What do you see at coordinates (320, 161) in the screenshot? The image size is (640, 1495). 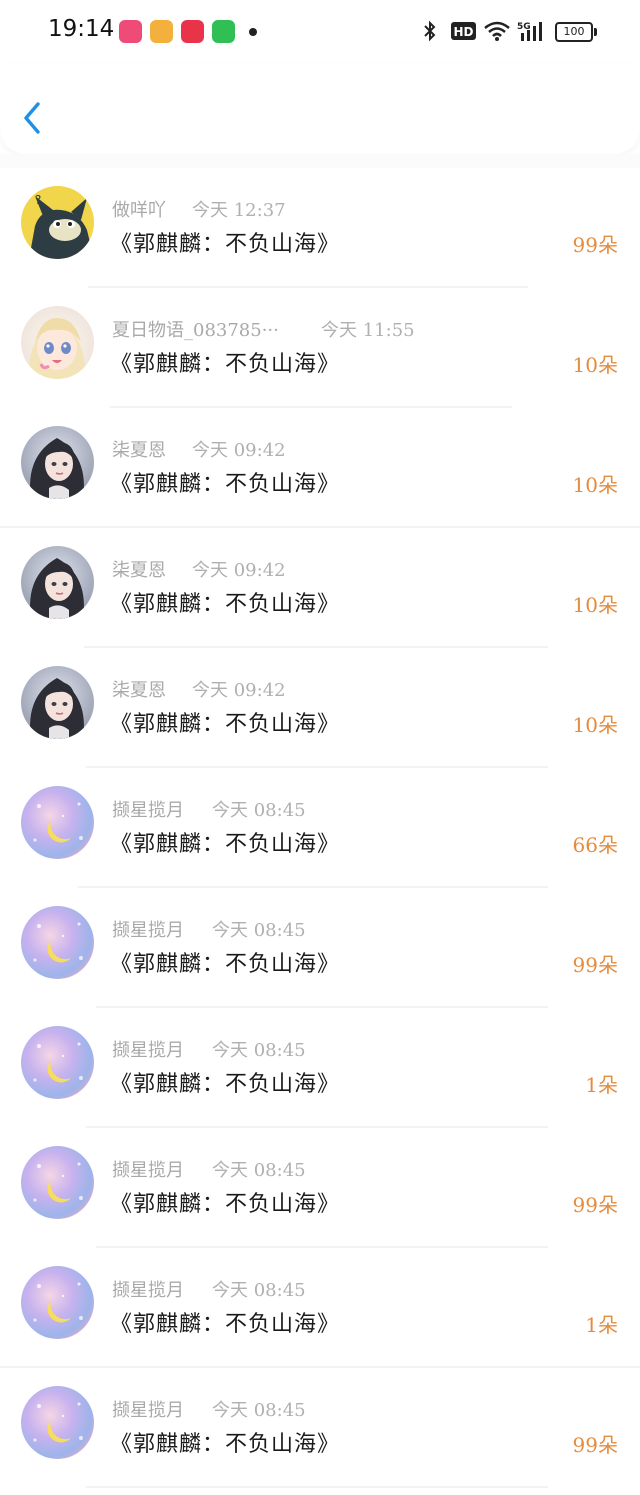 I see `header-shadow-band` at bounding box center [320, 161].